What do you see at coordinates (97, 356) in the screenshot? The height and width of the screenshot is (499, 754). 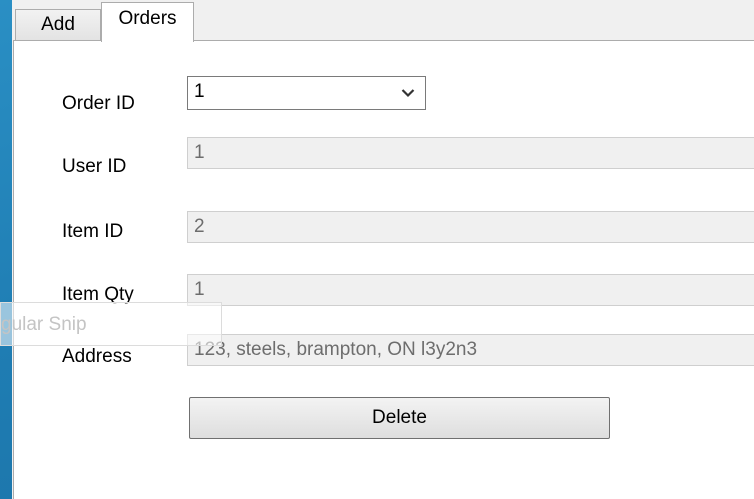 I see `address-label: Address` at bounding box center [97, 356].